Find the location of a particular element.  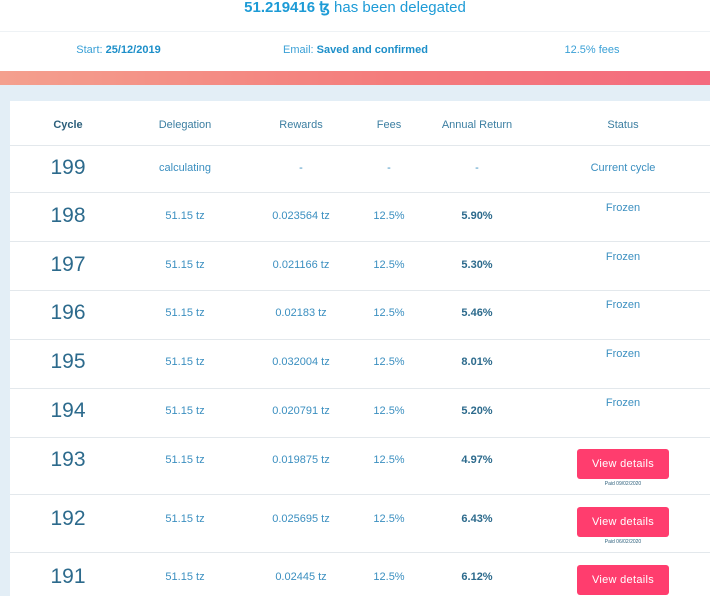

cycle-number: 195 is located at coordinates (68, 361).